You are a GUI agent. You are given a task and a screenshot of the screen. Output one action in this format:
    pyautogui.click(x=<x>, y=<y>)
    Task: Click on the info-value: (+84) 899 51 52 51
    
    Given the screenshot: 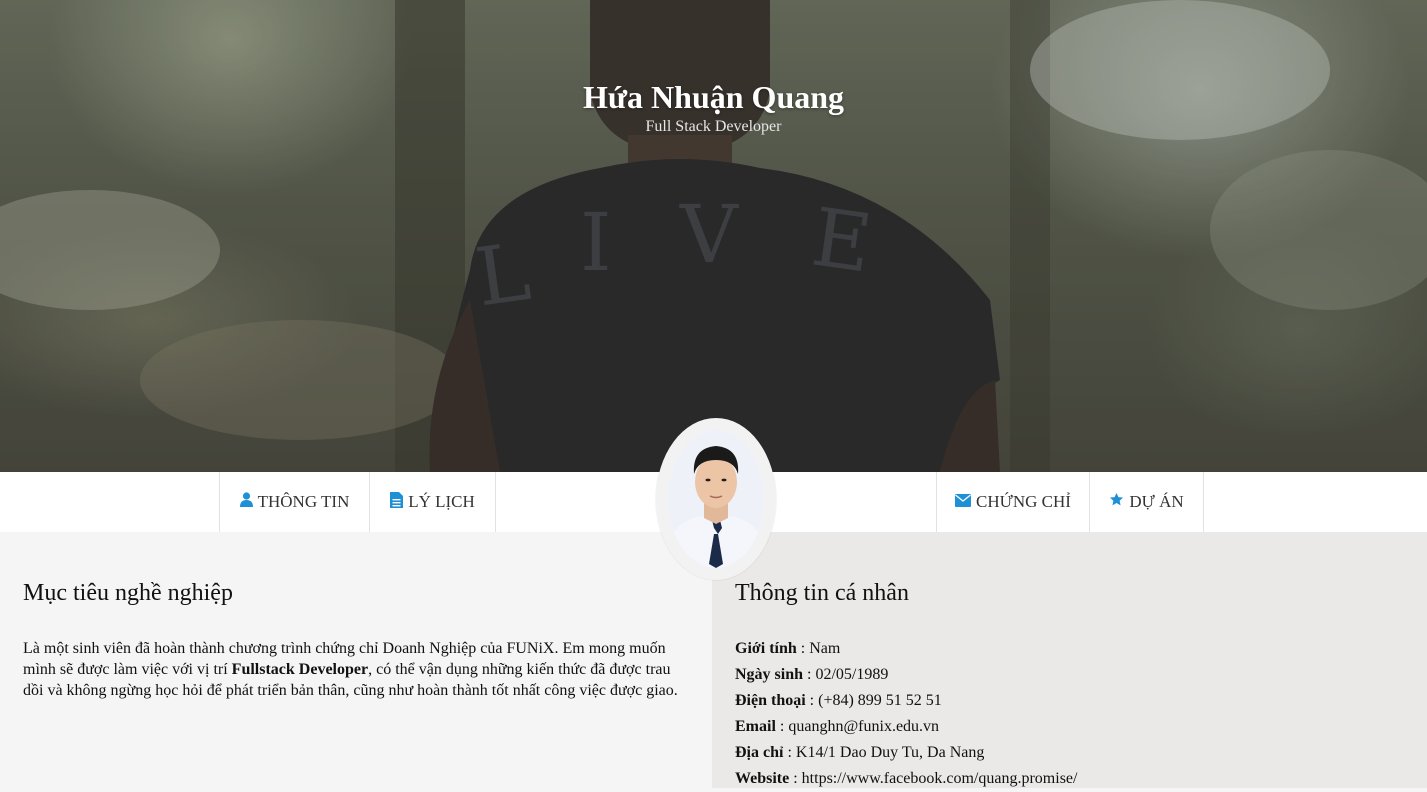 What is the action you would take?
    pyautogui.click(x=880, y=700)
    